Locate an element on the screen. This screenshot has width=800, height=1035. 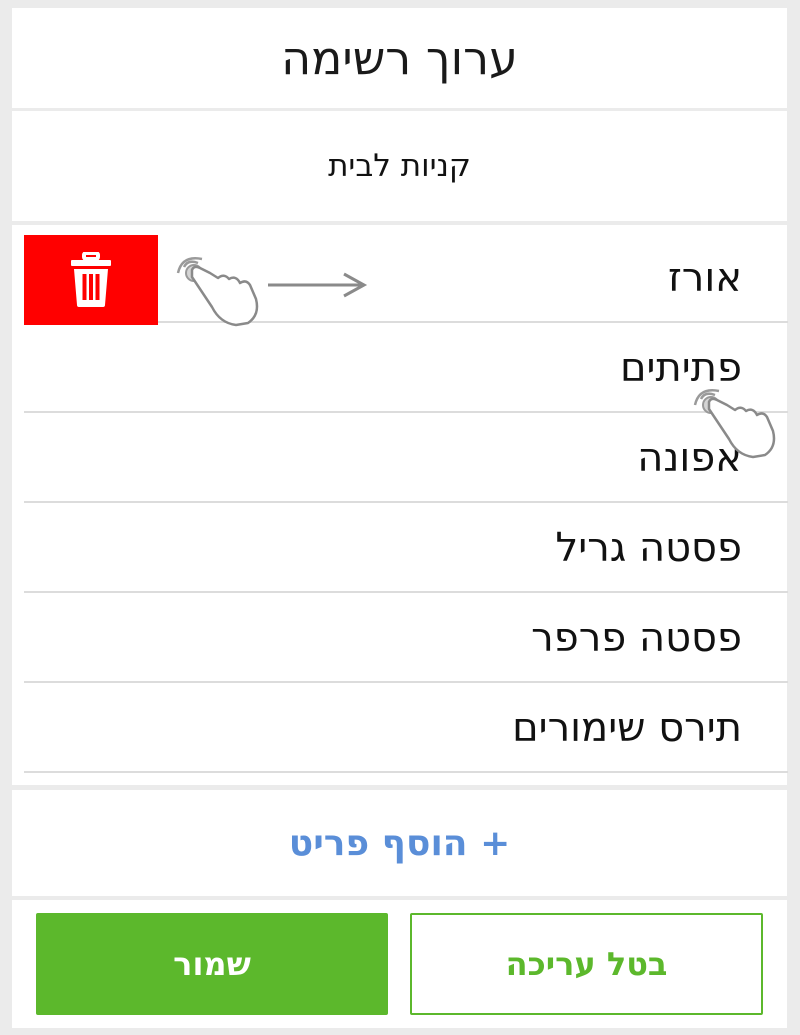
item-label: פסטה פרפר is located at coordinates (636, 638).